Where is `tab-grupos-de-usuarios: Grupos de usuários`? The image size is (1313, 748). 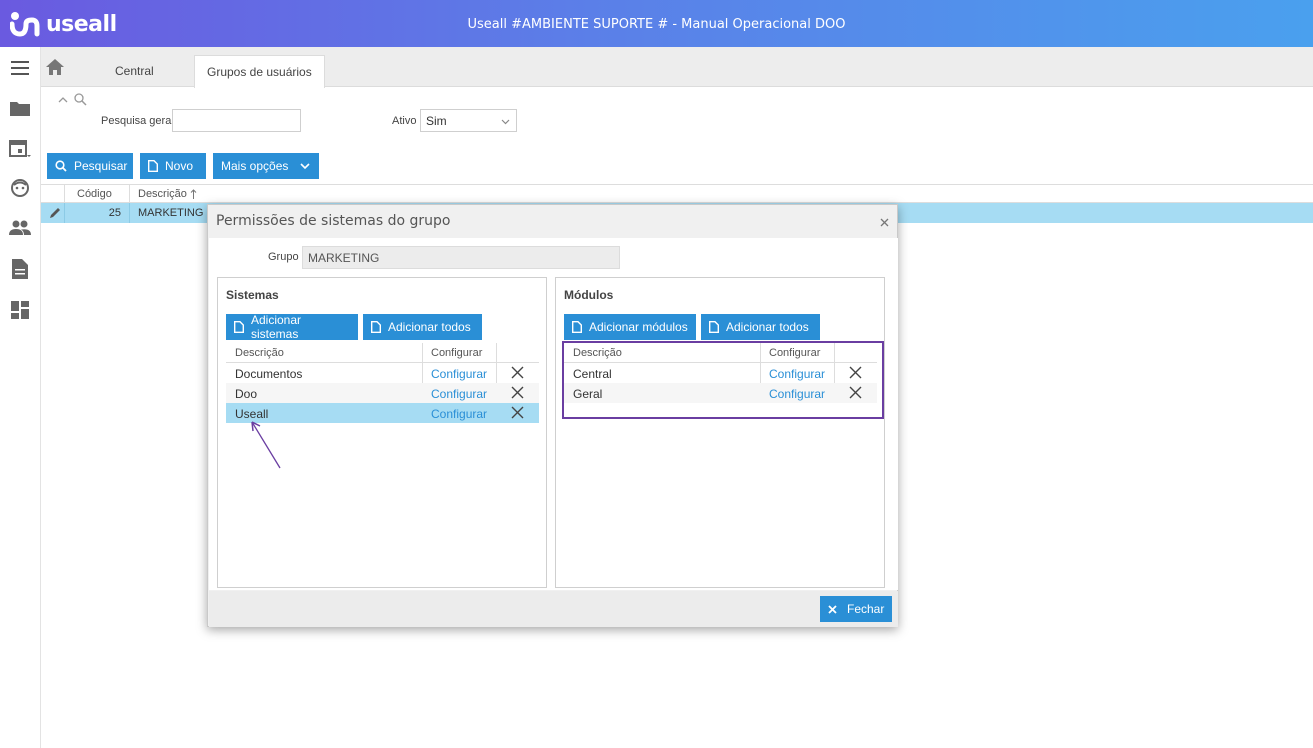 tab-grupos-de-usuarios: Grupos de usuários is located at coordinates (259, 71).